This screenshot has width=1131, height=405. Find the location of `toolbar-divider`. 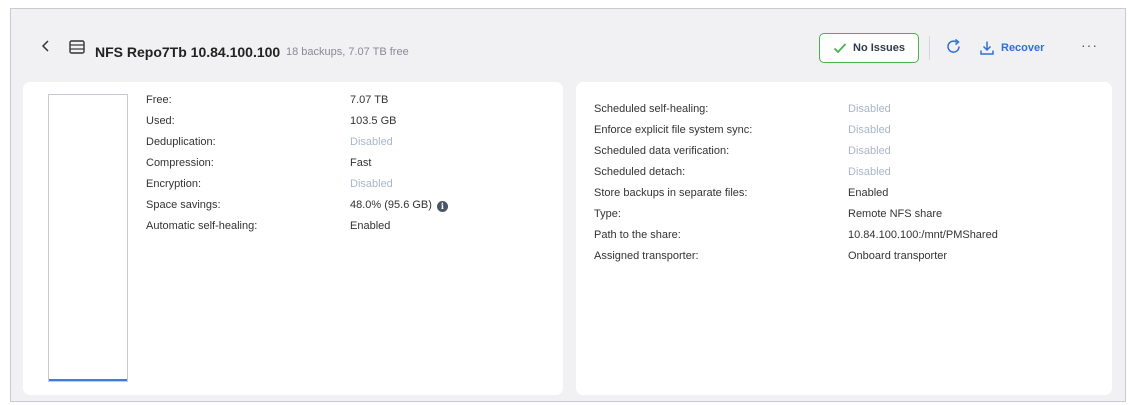

toolbar-divider is located at coordinates (929, 48).